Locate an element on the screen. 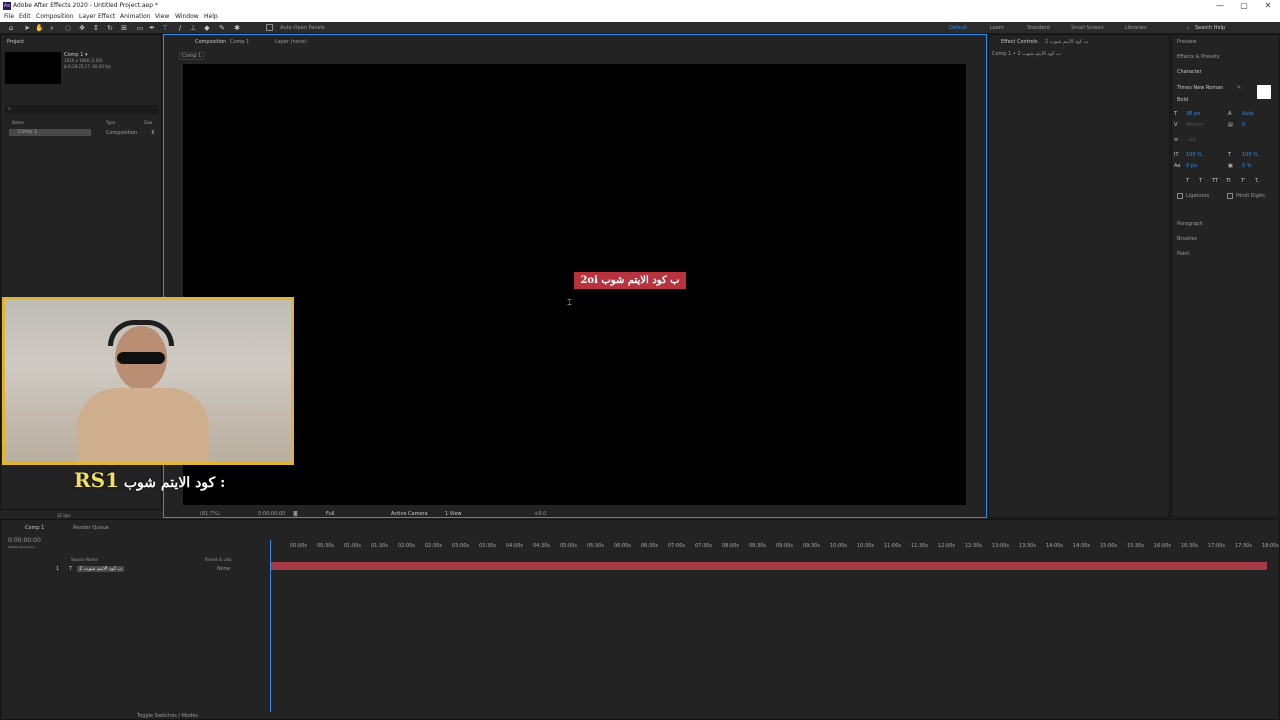 The height and width of the screenshot is (720, 1280). character-panel-header: Character is located at coordinates (1189, 72).